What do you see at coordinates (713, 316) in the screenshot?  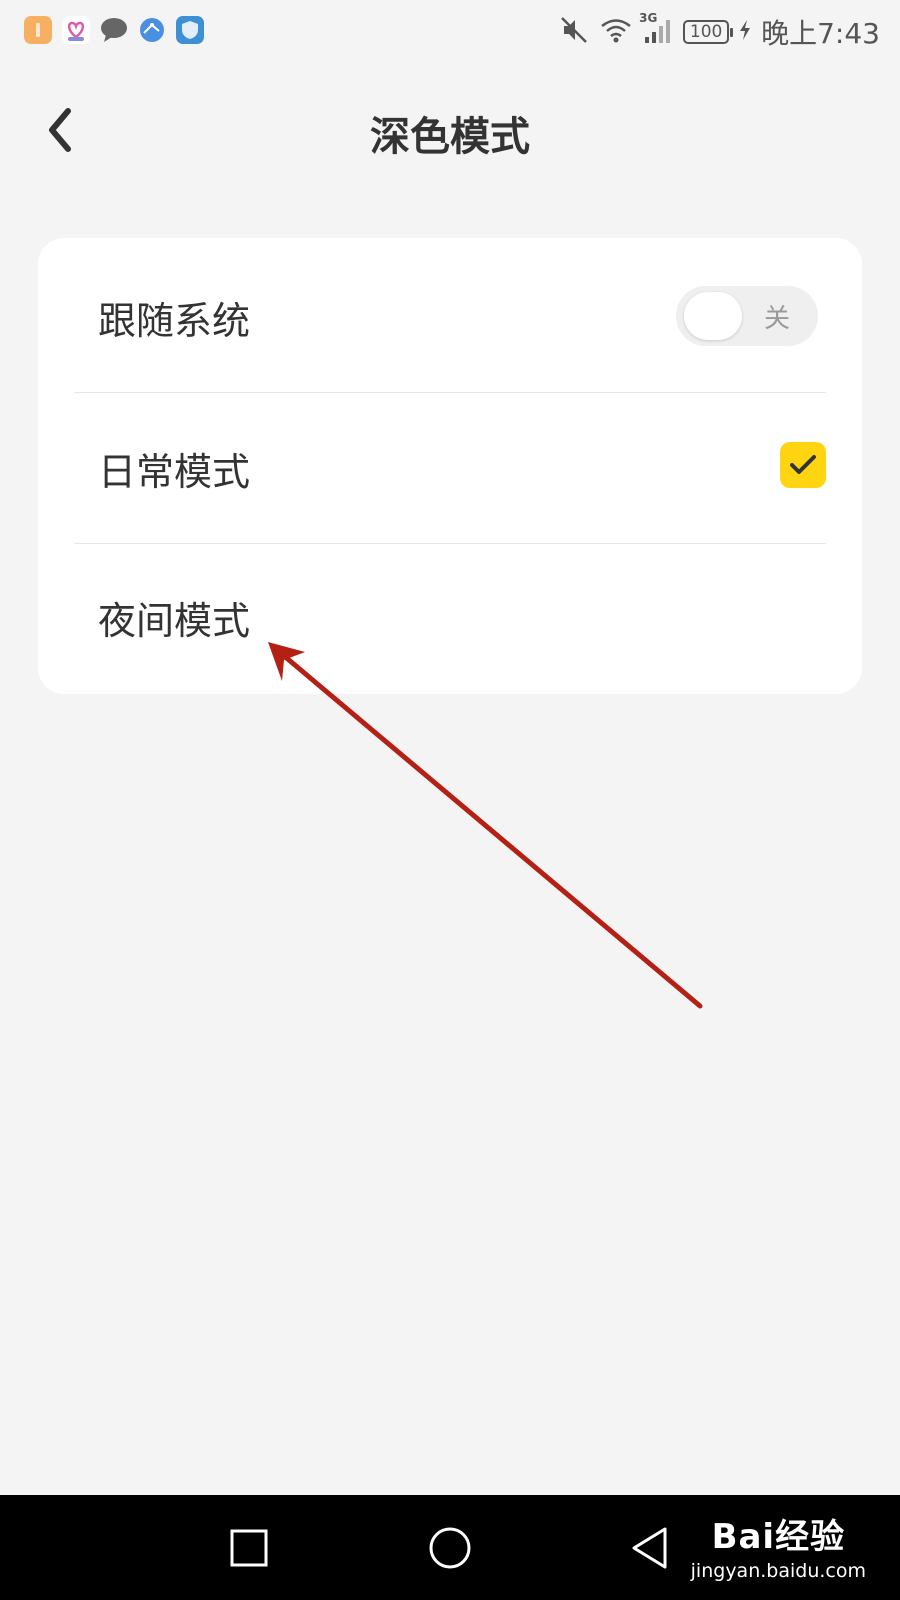 I see `toggle-knob` at bounding box center [713, 316].